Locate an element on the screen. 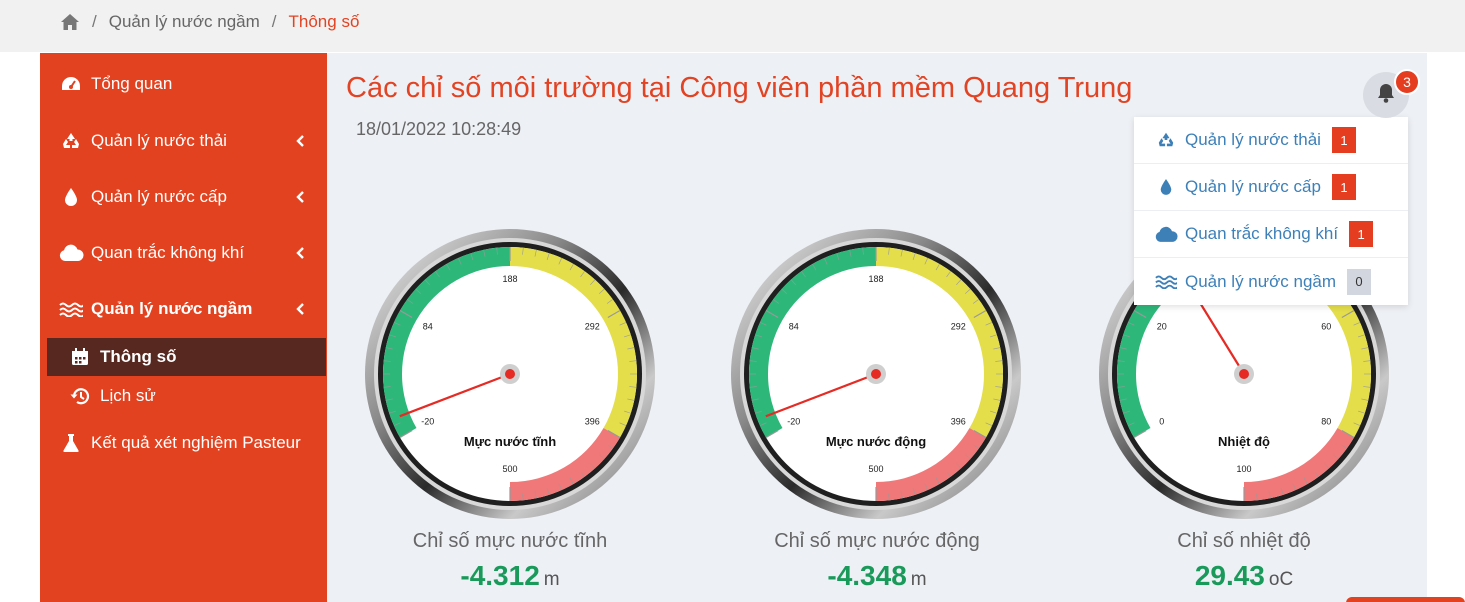  gauge-caption: Chỉ số nhiệt độ is located at coordinates (1244, 541).